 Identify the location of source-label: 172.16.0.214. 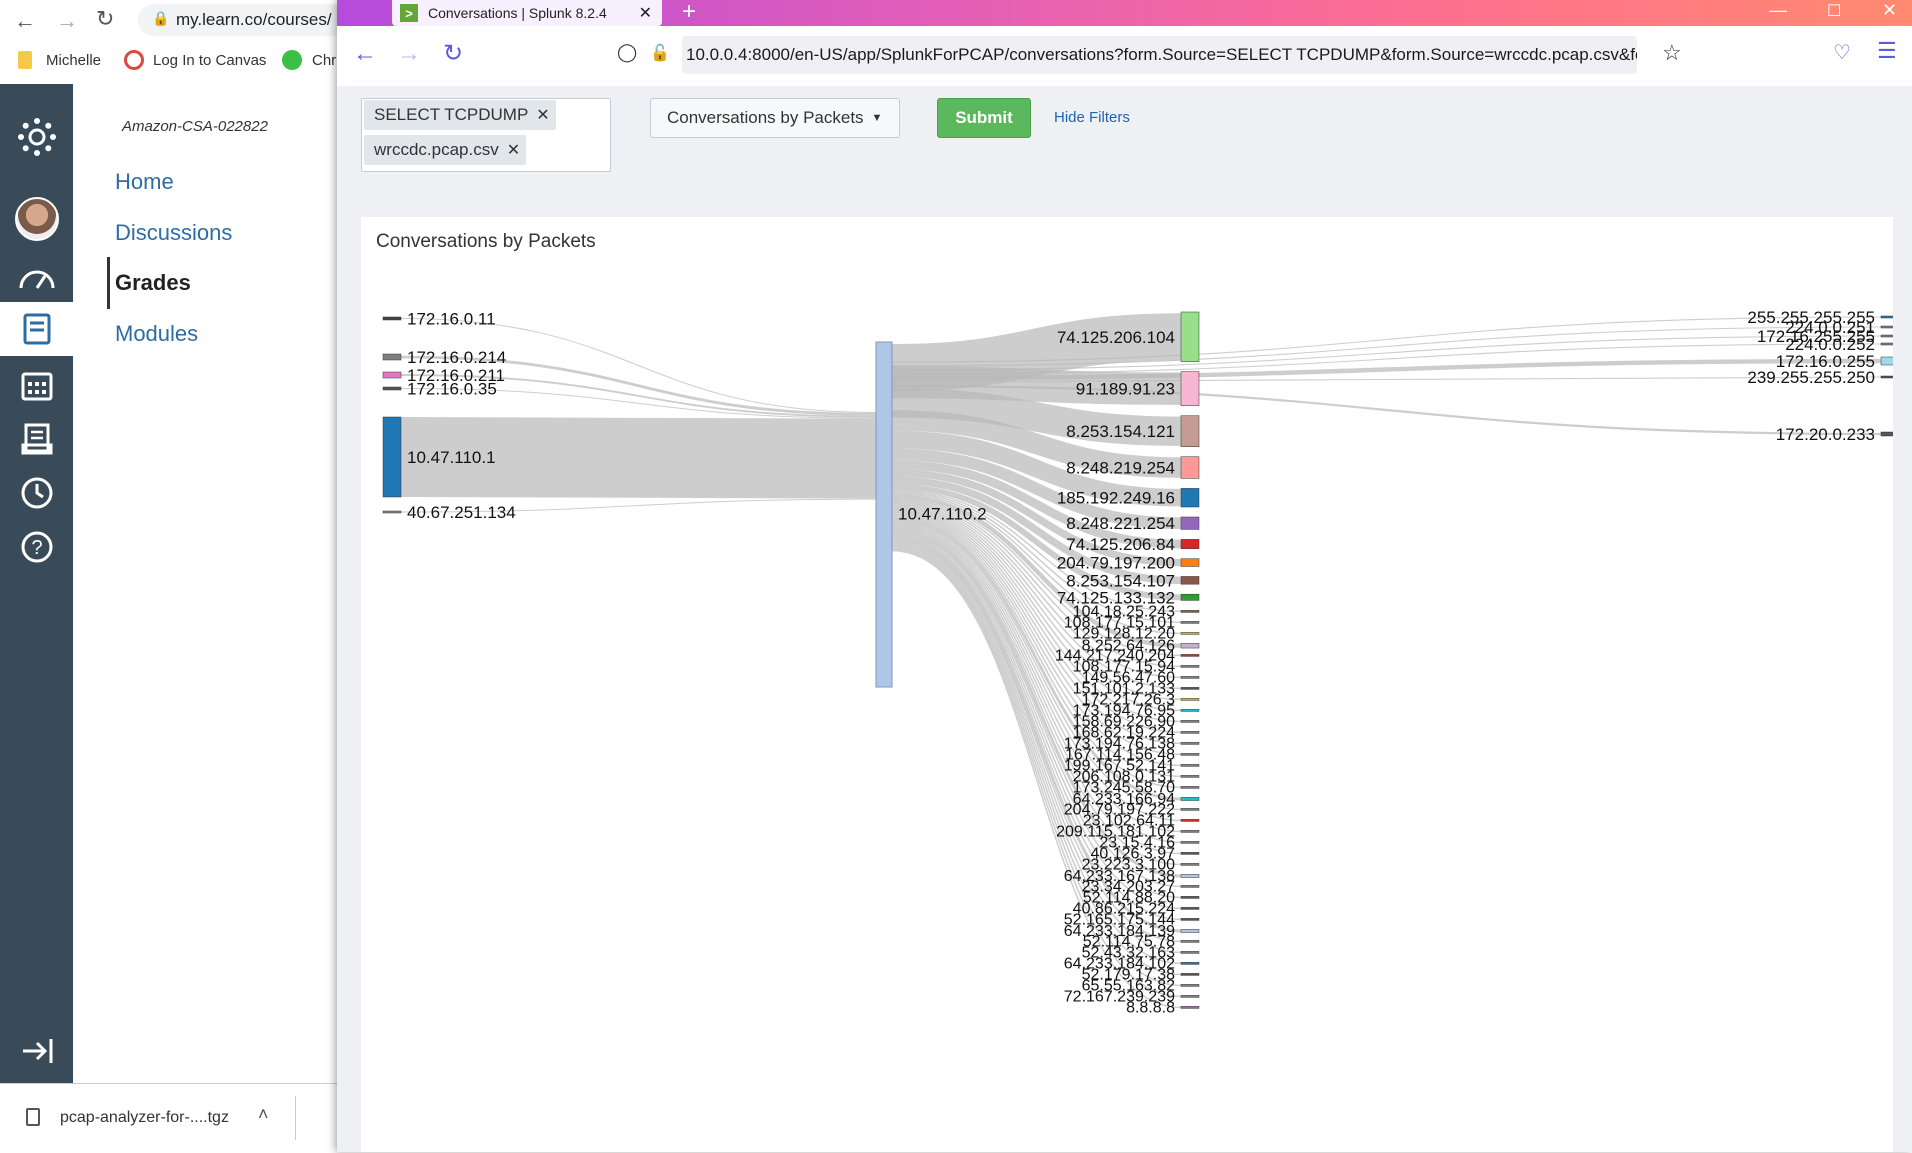
(456, 357).